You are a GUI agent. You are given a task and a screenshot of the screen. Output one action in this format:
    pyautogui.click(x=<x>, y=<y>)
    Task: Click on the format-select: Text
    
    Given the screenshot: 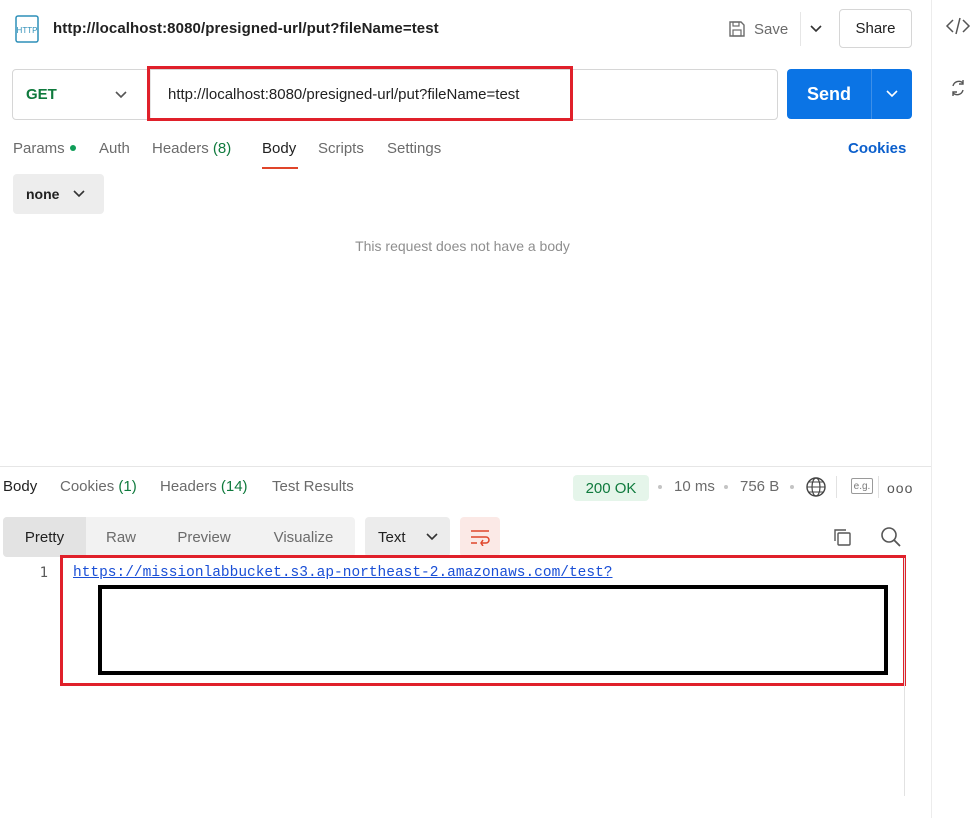 What is the action you would take?
    pyautogui.click(x=407, y=537)
    